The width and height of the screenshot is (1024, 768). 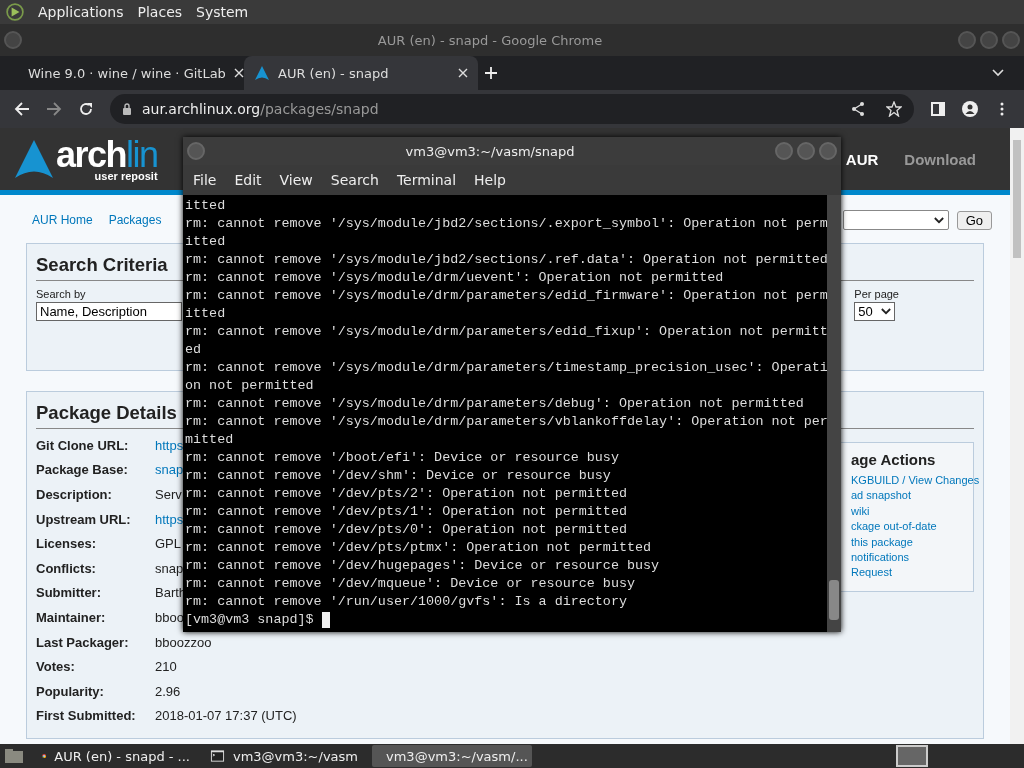 I want to click on terminal-line: rm: cannot remove '/sys/module/drm/parameters/timestamp_precision_usec': Operati, so click(x=506, y=368).